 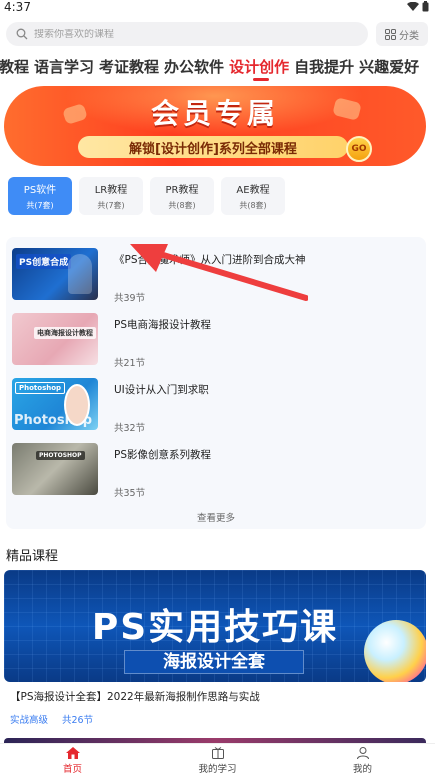 I want to click on vip-banner: 会员专属 解锁[设计创作]系列全部课程 GO, so click(x=215, y=126).